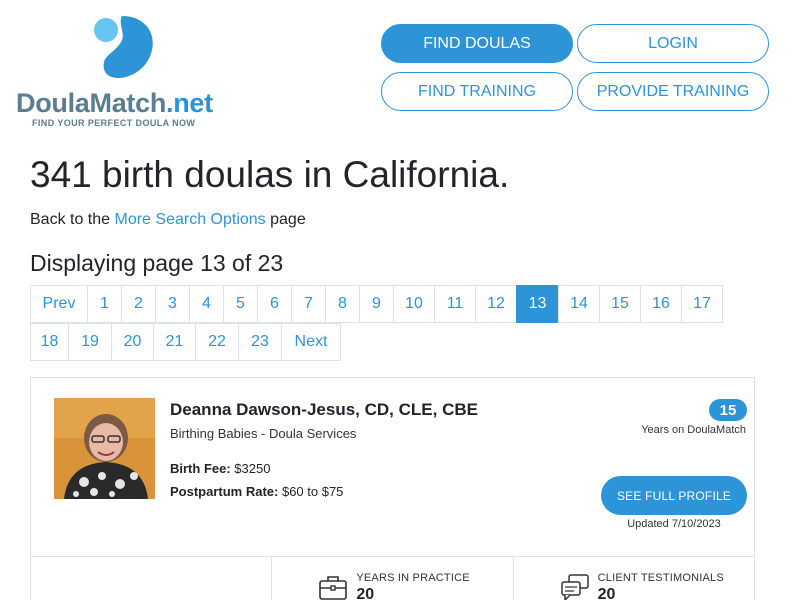  Describe the element at coordinates (414, 304) in the screenshot. I see `page-10-button: 10` at that location.